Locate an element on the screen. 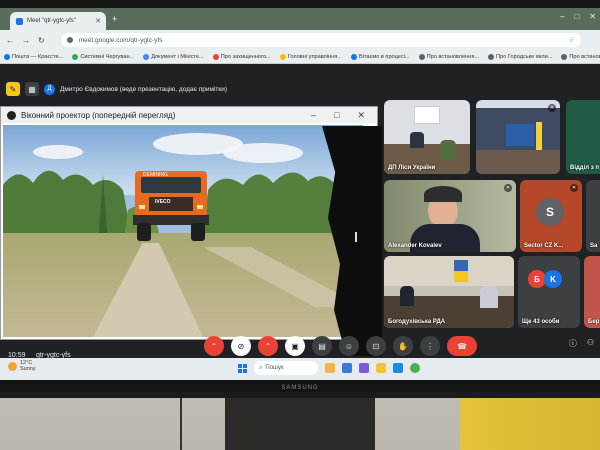  participant-name: ДП Ліси України is located at coordinates (412, 168).